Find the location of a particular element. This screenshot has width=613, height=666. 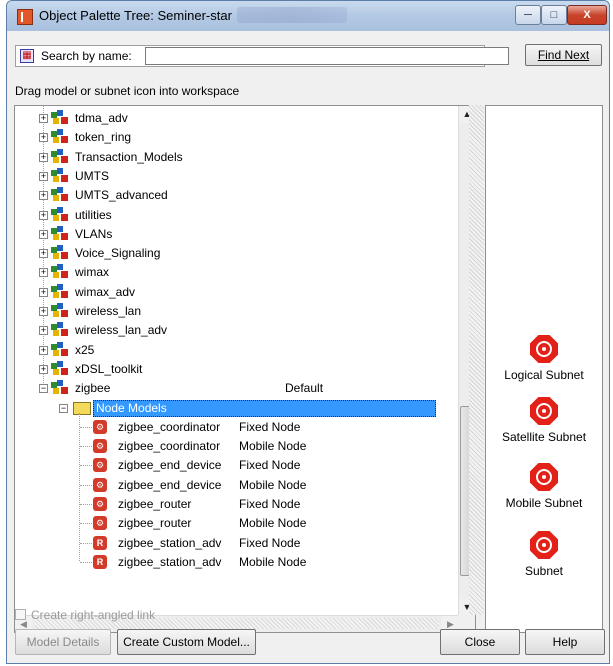

tree-library-row: + wireless_lan_adv is located at coordinates (235, 330).